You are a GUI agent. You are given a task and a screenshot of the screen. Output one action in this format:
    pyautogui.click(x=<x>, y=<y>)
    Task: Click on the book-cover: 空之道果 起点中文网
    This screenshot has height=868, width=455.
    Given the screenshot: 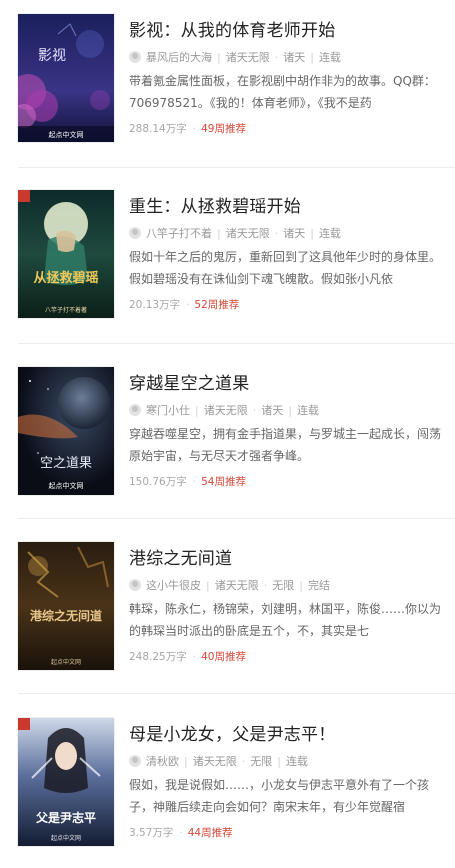 What is the action you would take?
    pyautogui.click(x=66, y=431)
    